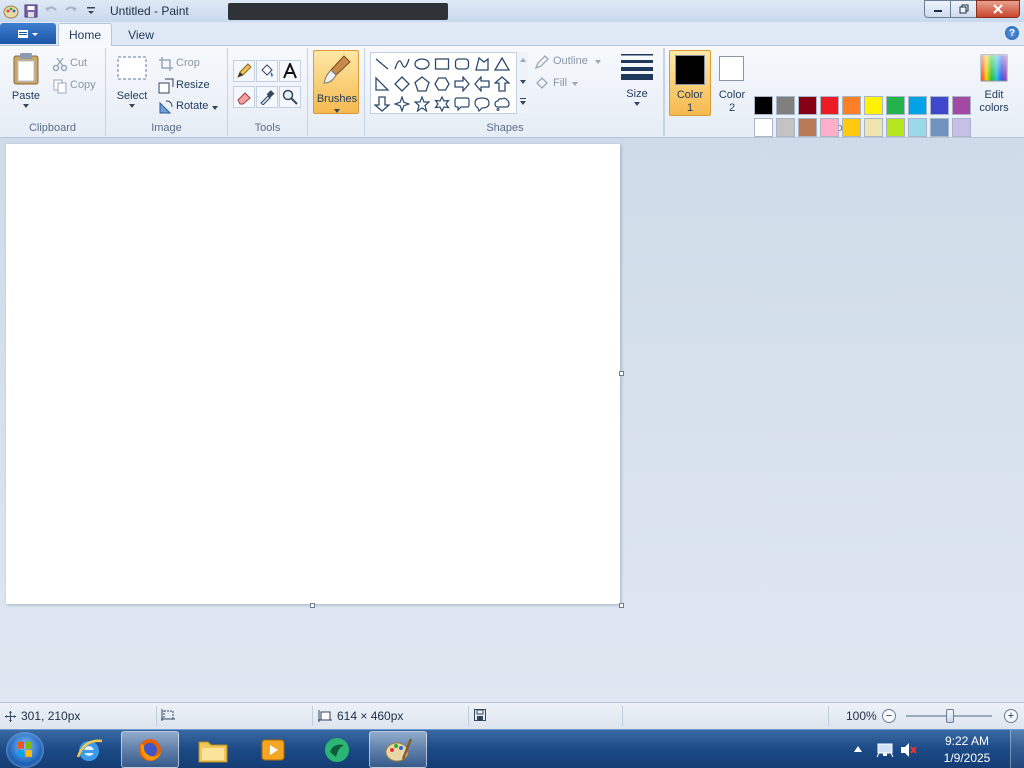 Image resolution: width=1024 pixels, height=768 pixels. I want to click on rounded-rectangle-shape, so click(462, 64).